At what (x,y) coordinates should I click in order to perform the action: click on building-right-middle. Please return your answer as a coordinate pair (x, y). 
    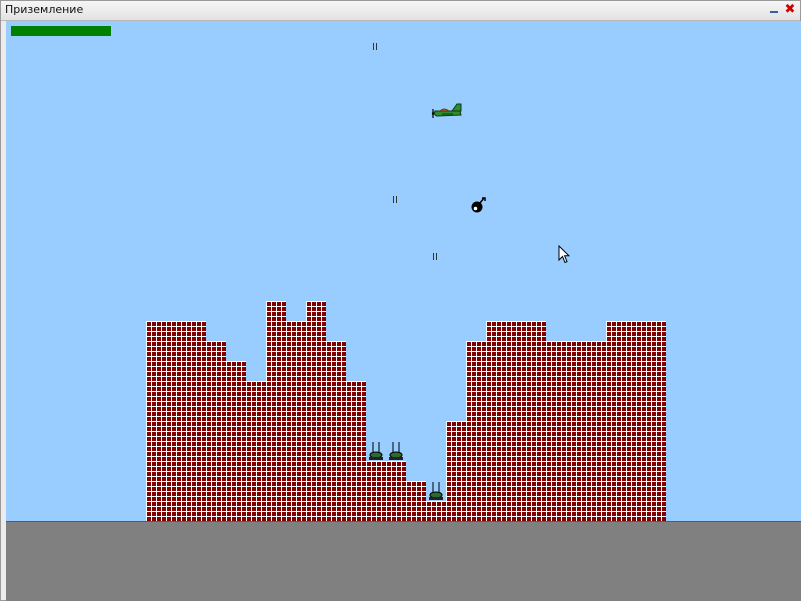
    Looking at the image, I should click on (576, 431).